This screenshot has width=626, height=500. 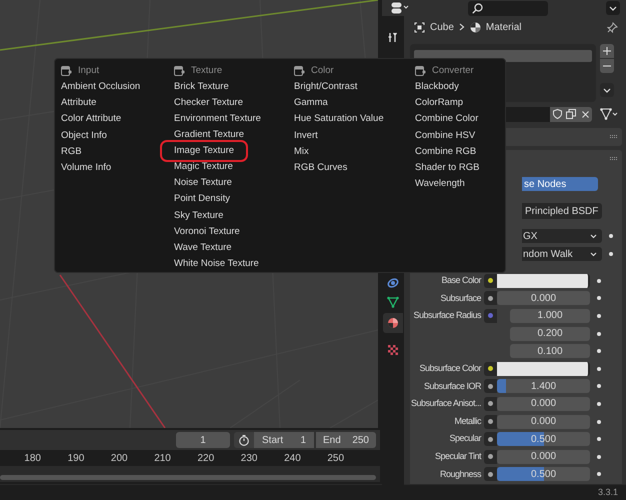 I want to click on field-label: End, so click(x=332, y=441).